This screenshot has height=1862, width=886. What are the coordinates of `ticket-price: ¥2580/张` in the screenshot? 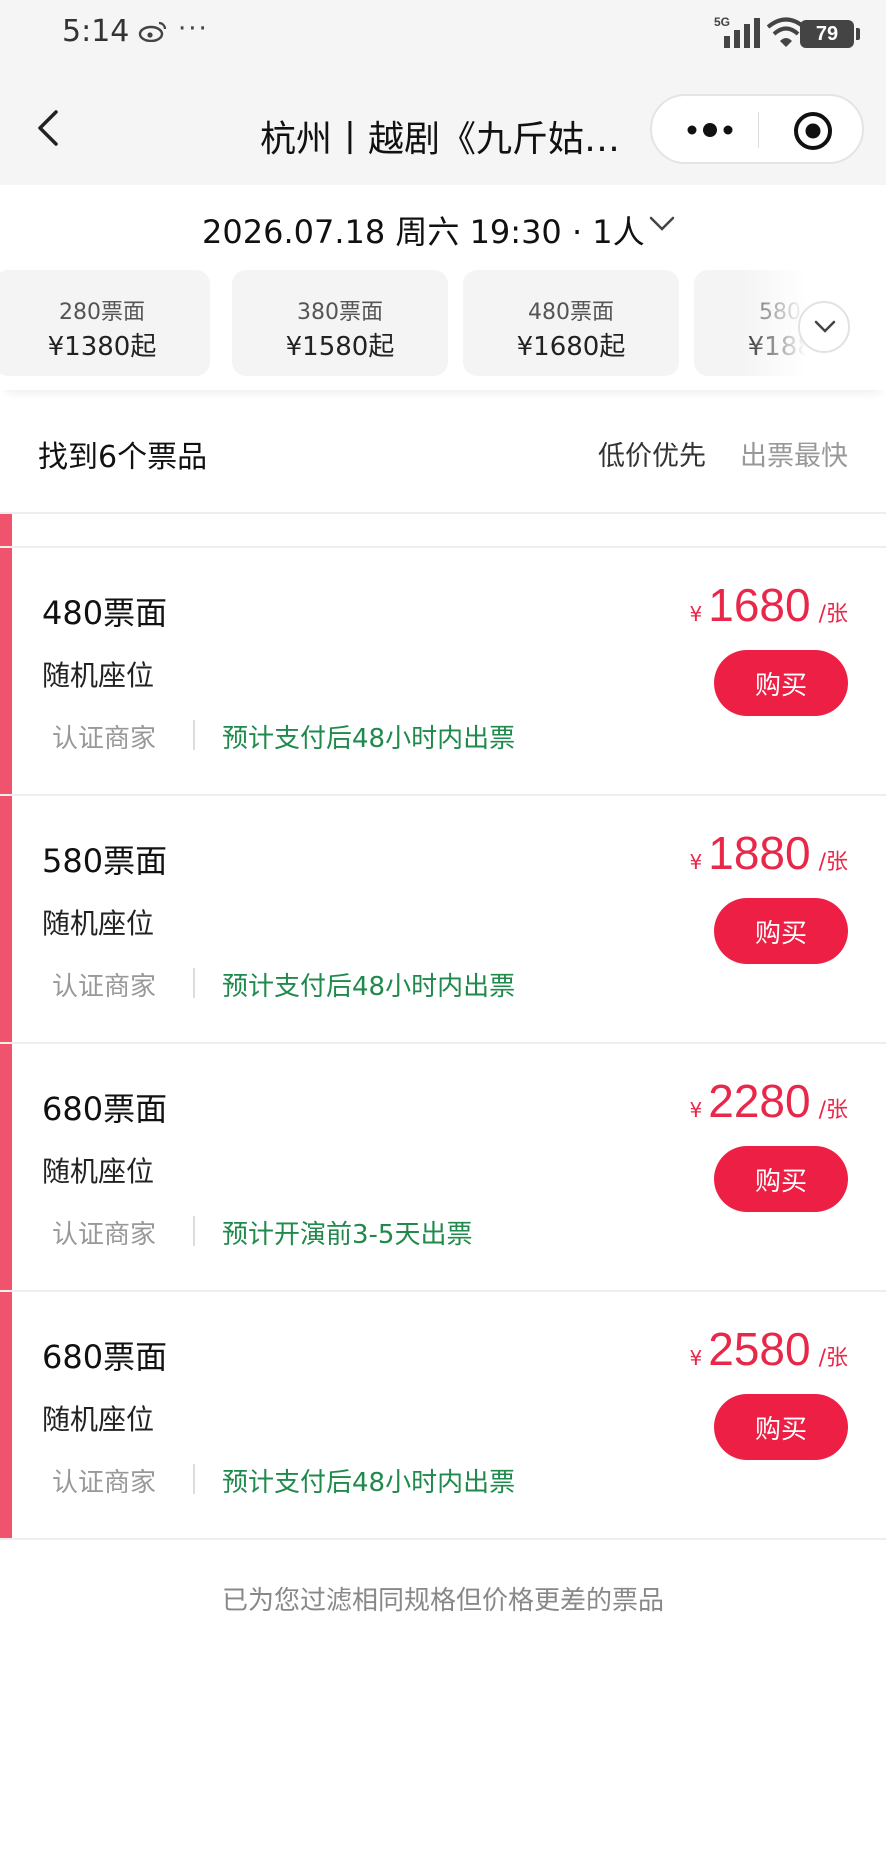 It's located at (769, 1349).